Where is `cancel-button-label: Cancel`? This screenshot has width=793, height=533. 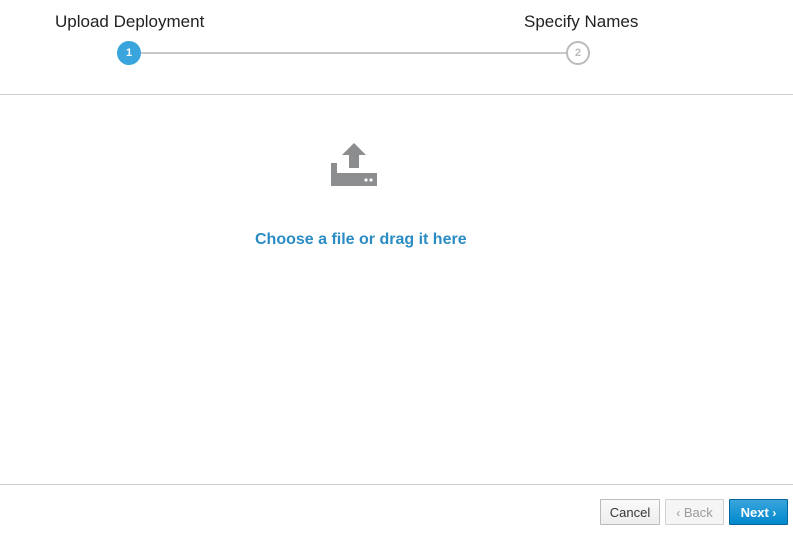
cancel-button-label: Cancel is located at coordinates (630, 512).